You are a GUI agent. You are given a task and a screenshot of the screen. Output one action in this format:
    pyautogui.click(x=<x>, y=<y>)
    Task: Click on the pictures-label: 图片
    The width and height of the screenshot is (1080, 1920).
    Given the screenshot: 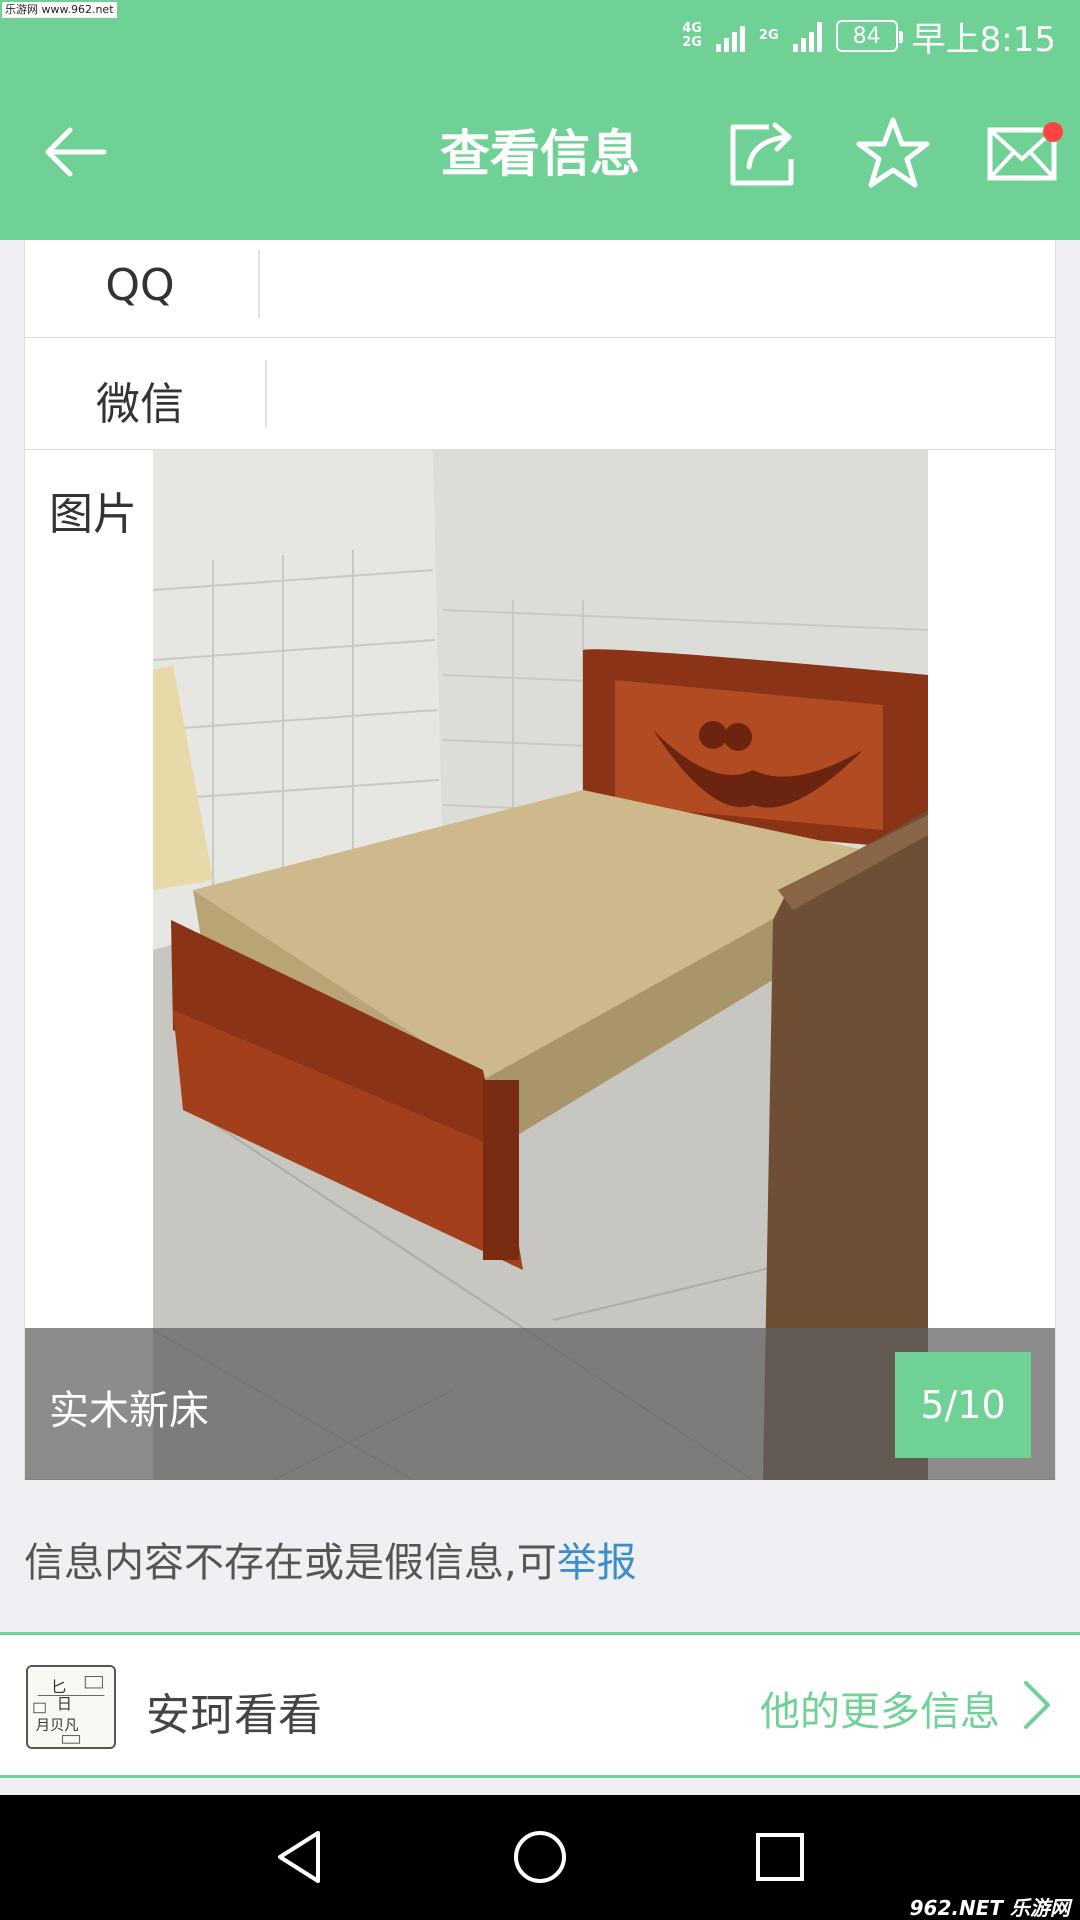 What is the action you would take?
    pyautogui.click(x=93, y=514)
    